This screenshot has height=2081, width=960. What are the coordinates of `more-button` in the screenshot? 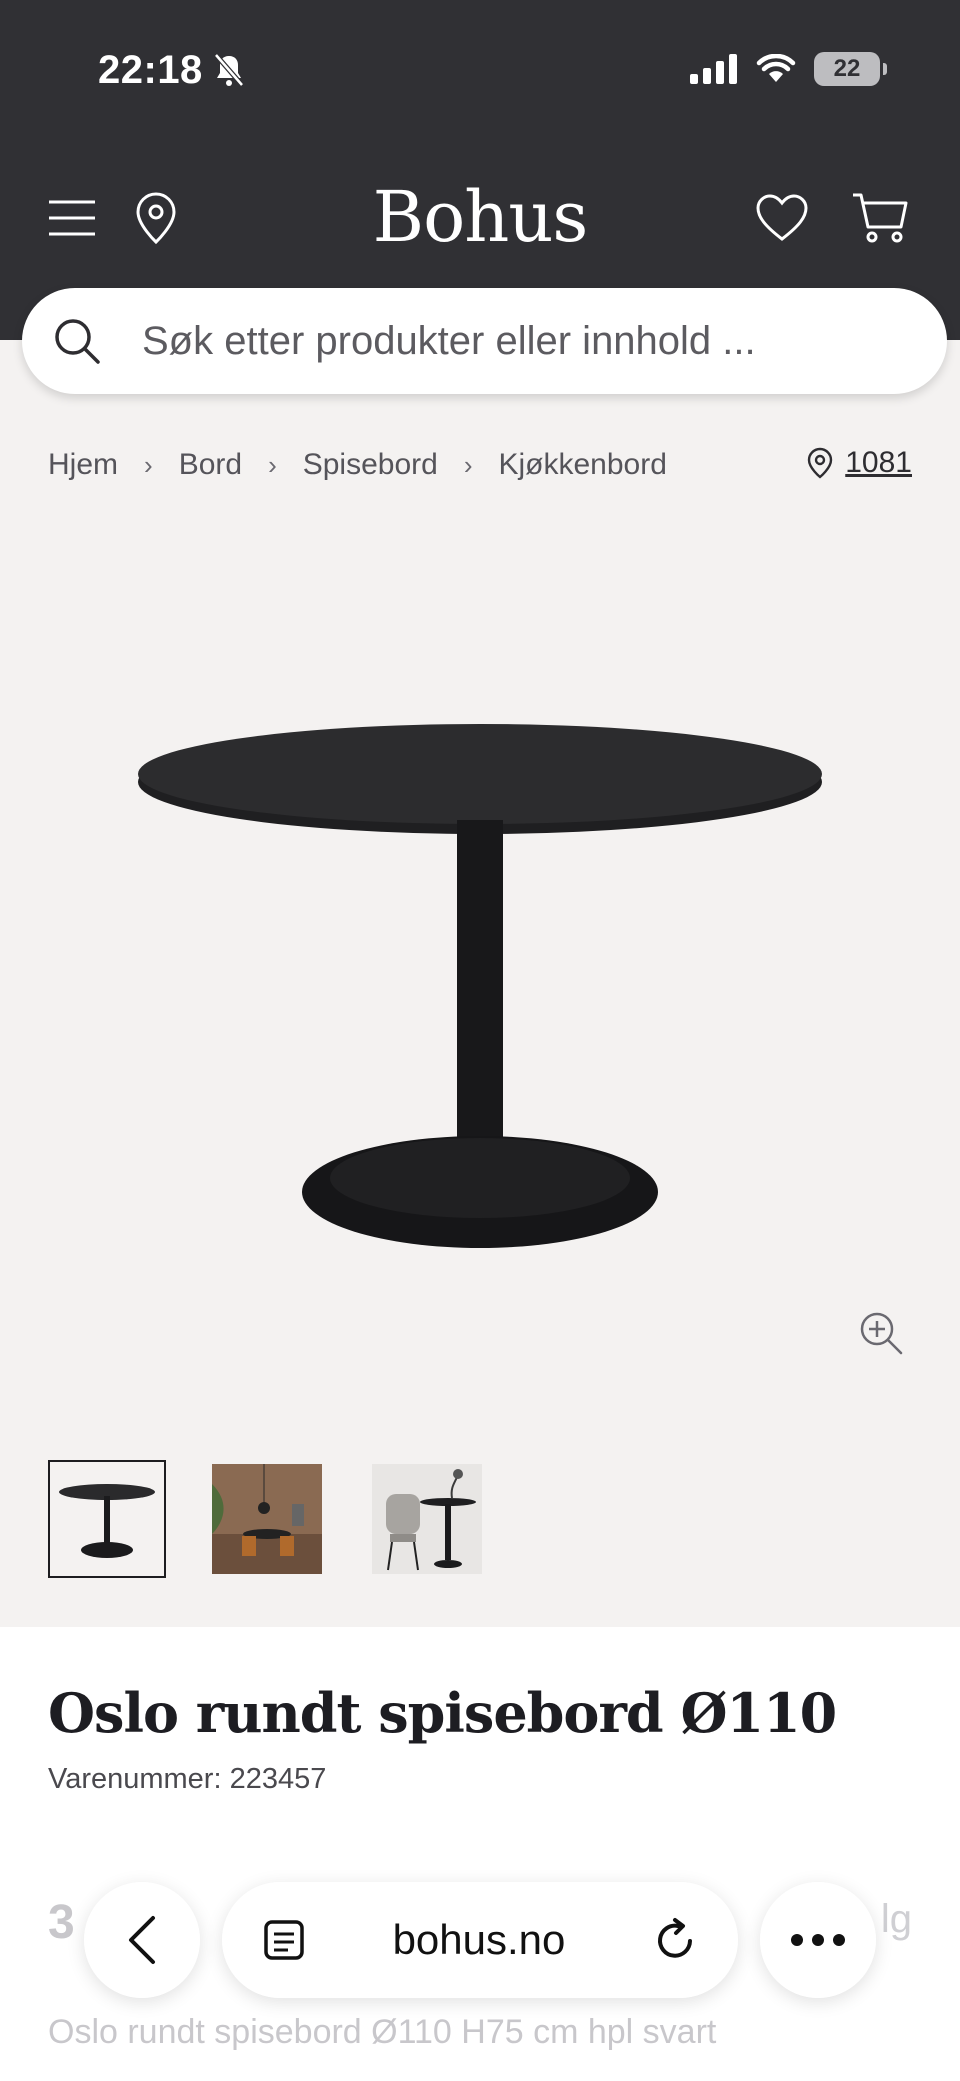 It's located at (818, 1940).